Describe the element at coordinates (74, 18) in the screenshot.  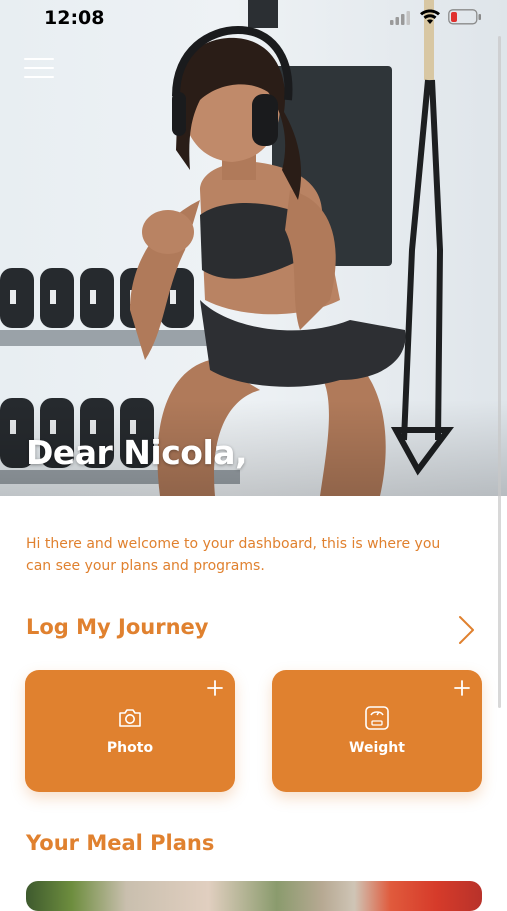
I see `status-time: 12:08` at that location.